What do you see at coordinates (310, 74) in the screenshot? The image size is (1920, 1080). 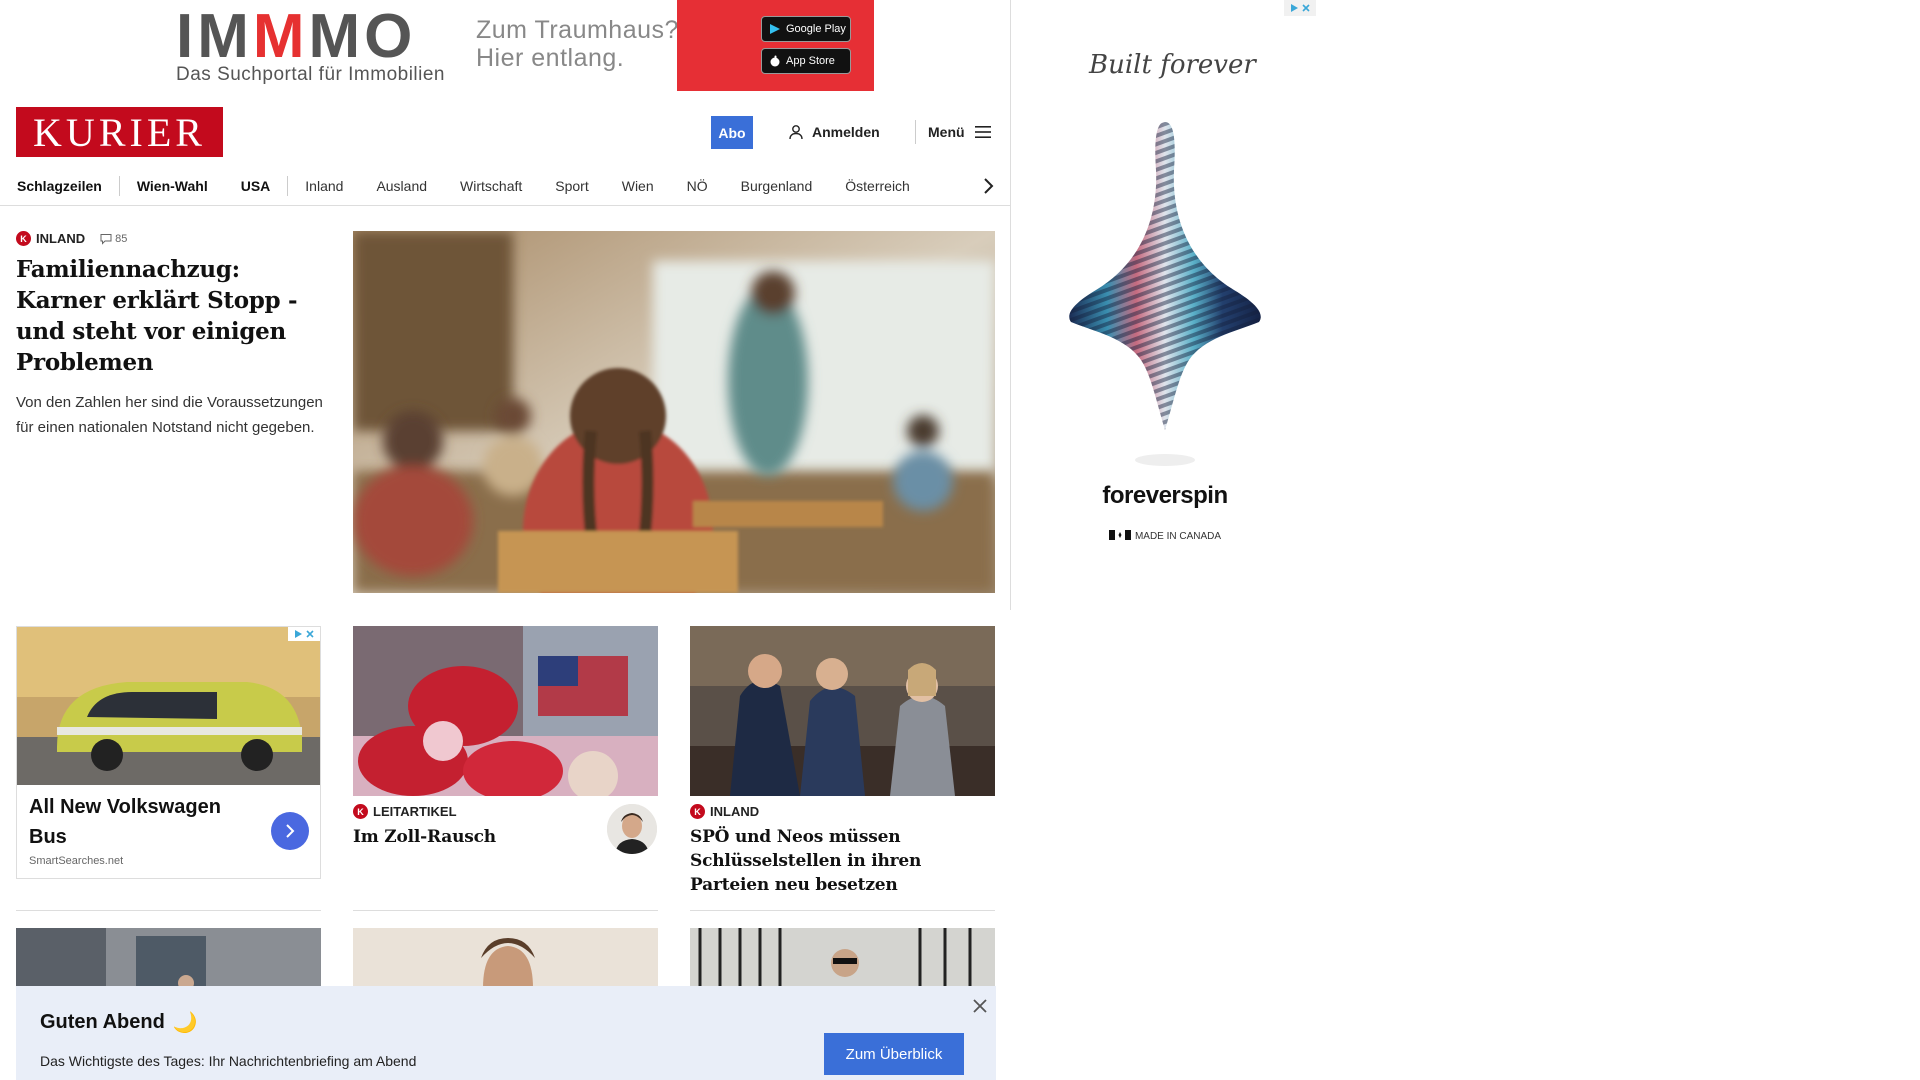 I see `ad-subline: Das Suchportal für Immobilien` at bounding box center [310, 74].